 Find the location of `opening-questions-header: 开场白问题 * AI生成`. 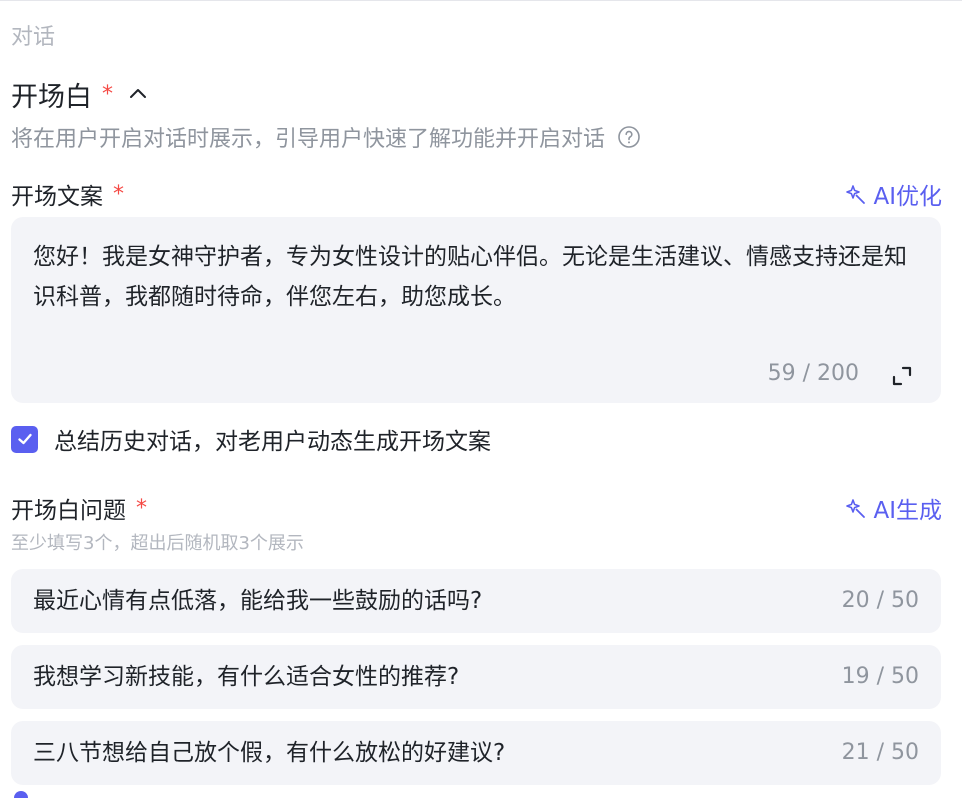

opening-questions-header: 开场白问题 * AI生成 is located at coordinates (476, 508).